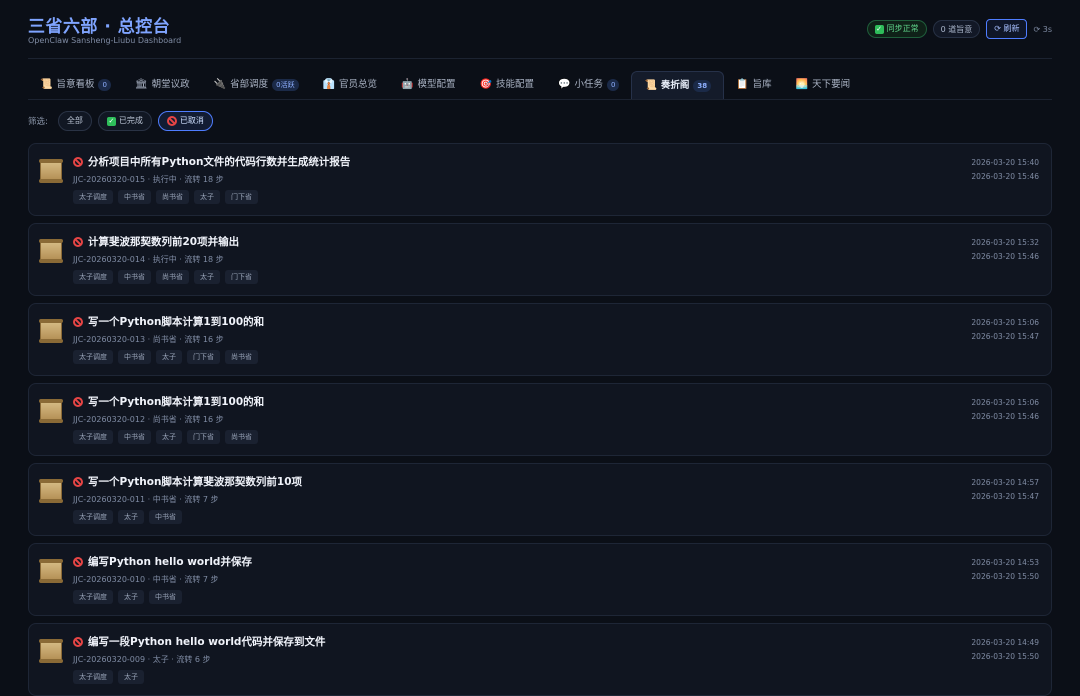  Describe the element at coordinates (514, 84) in the screenshot. I see `tab-label: 技能配置` at that location.